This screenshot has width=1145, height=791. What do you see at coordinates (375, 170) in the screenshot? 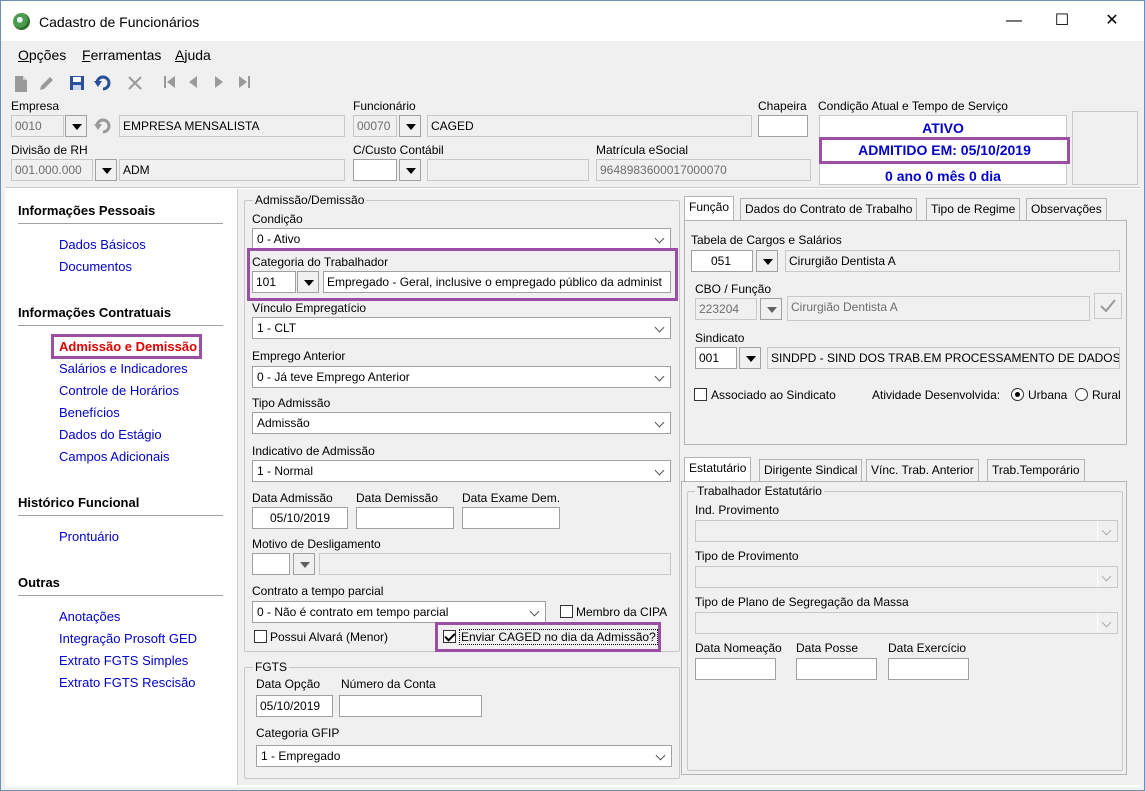
I see `custo-code-field` at bounding box center [375, 170].